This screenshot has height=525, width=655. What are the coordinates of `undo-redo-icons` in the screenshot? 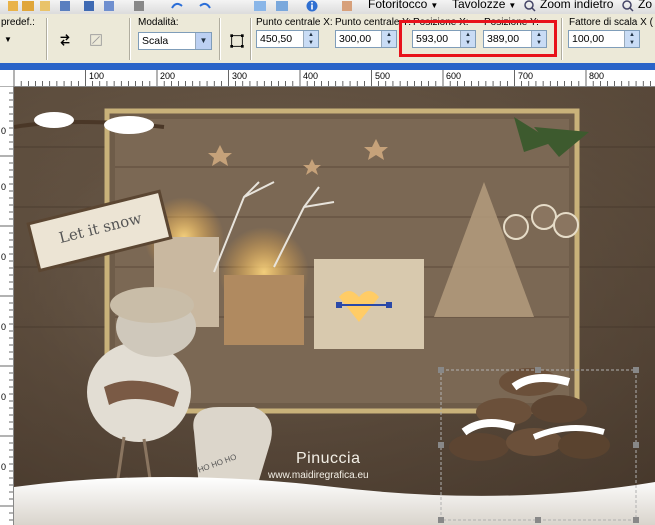 It's located at (194, 6).